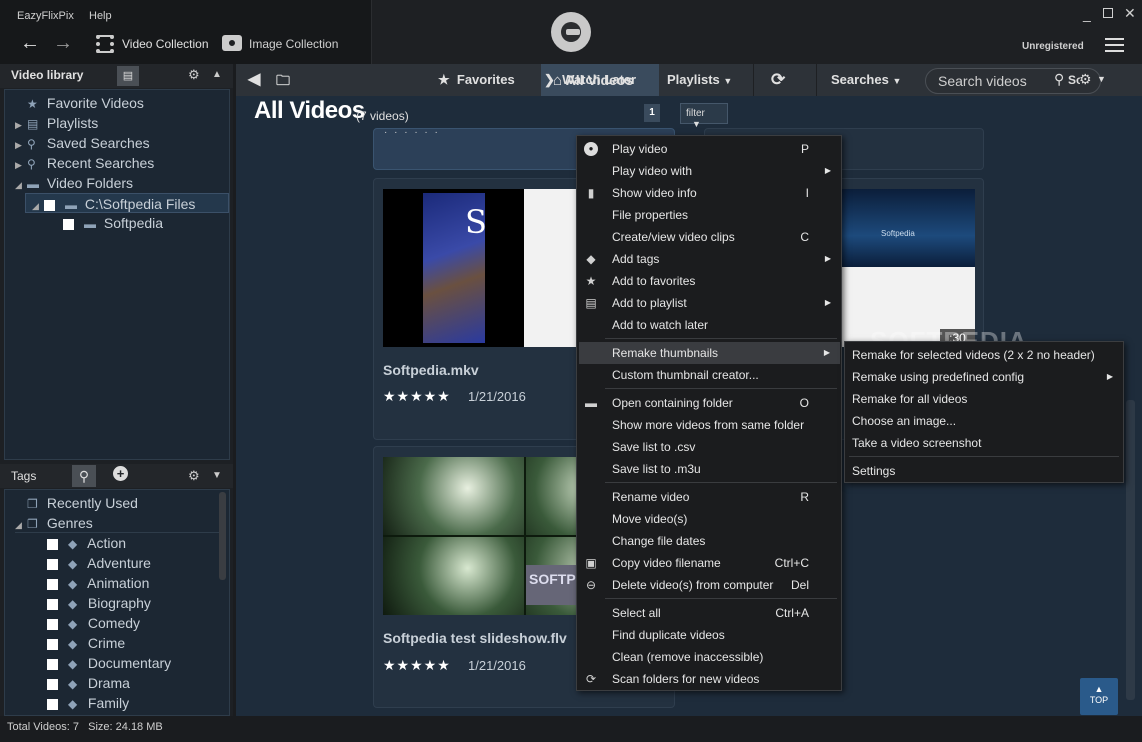 The image size is (1142, 742). Describe the element at coordinates (1059, 79) in the screenshot. I see `search-icon: ⚲` at that location.